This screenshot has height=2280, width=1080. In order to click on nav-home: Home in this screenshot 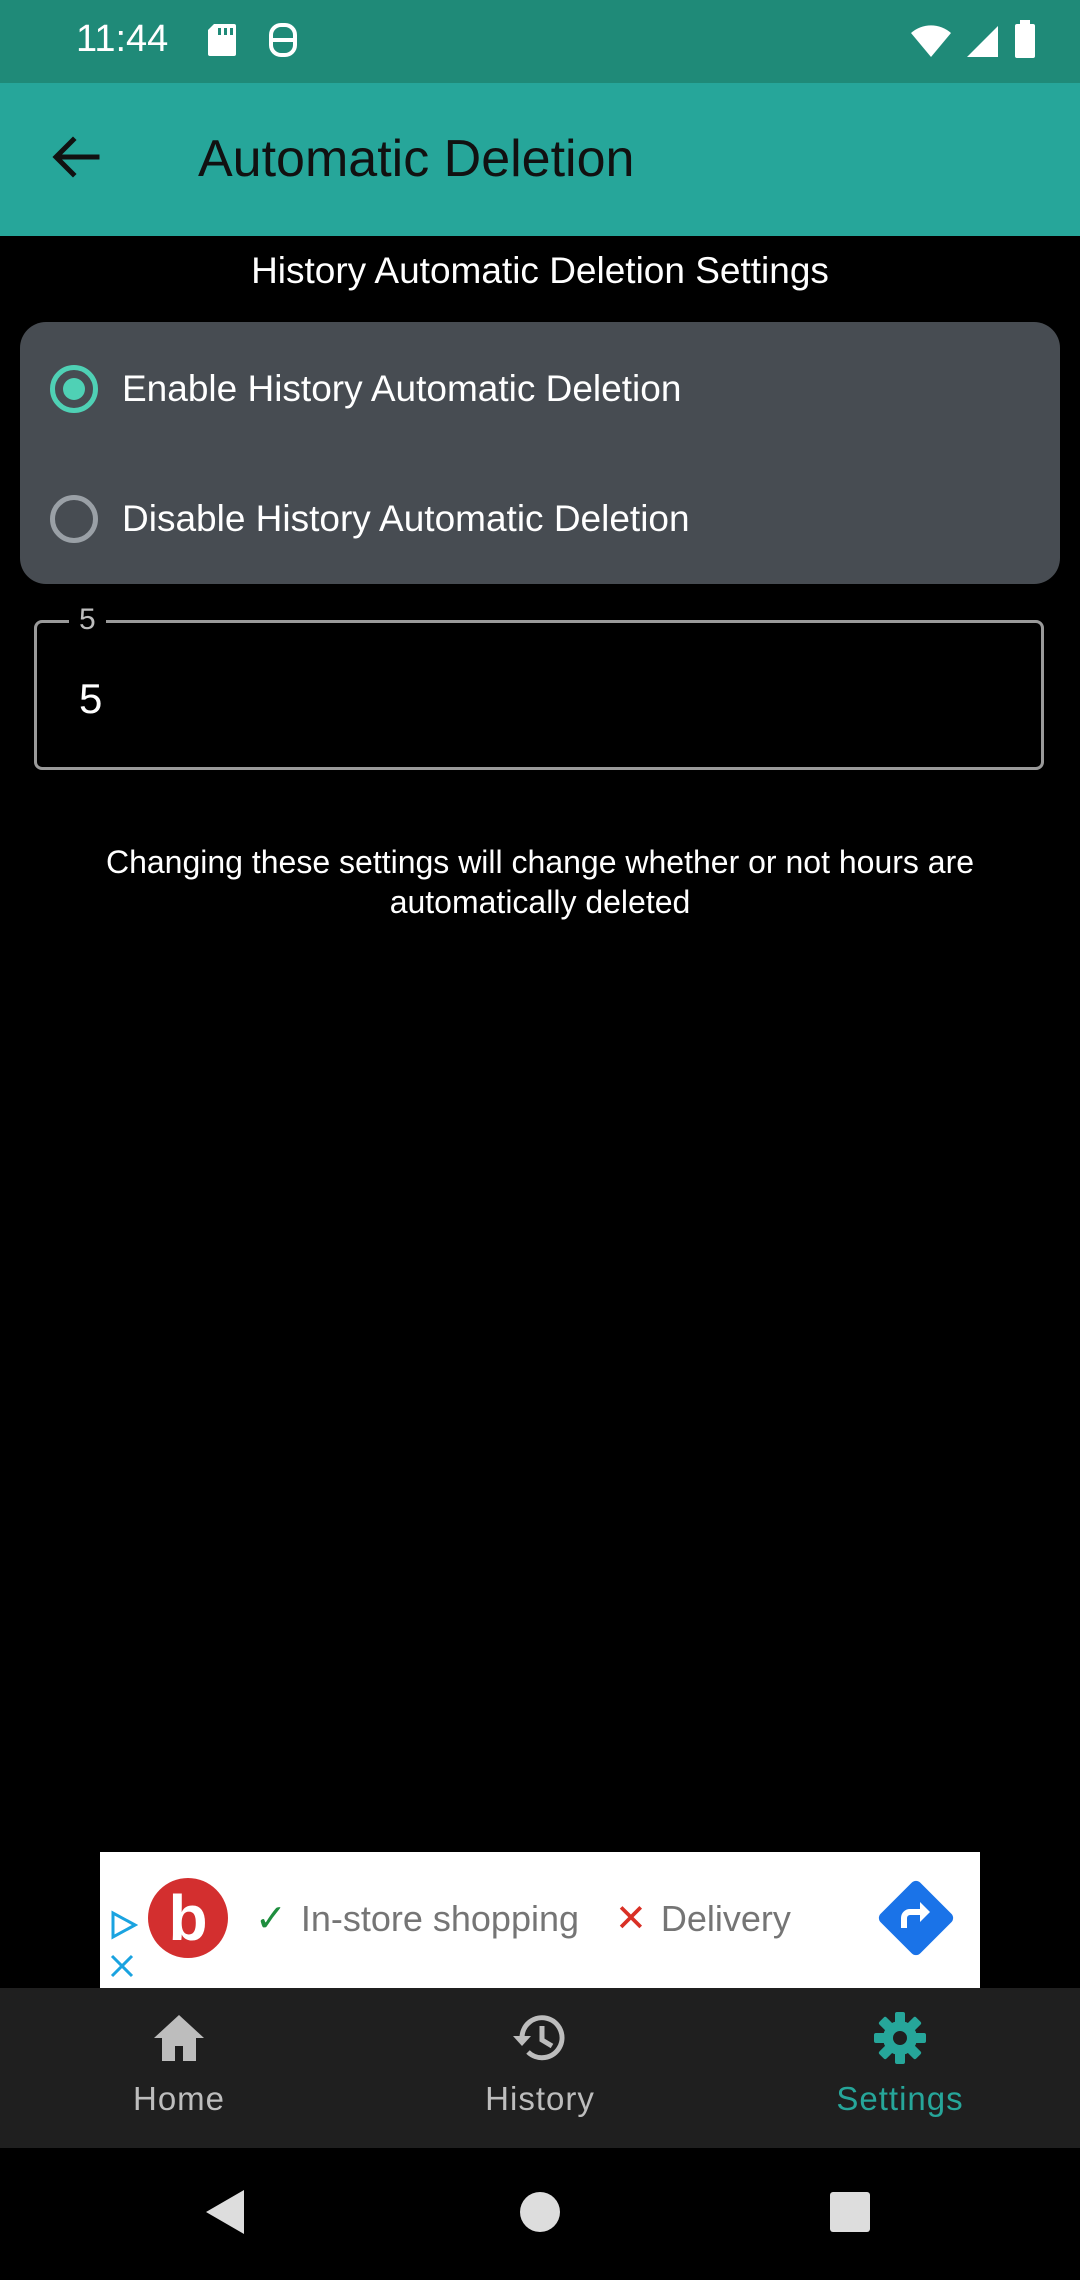, I will do `click(179, 2064)`.